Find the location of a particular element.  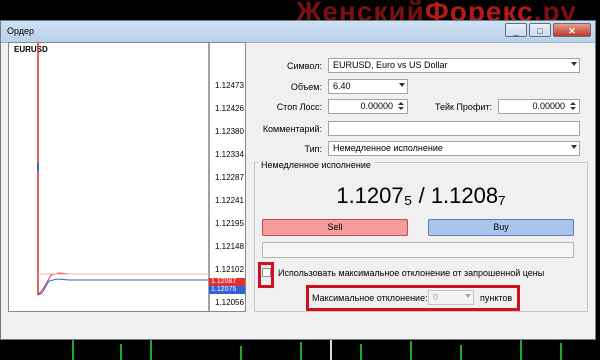

price-label: 1.12195 is located at coordinates (229, 223).